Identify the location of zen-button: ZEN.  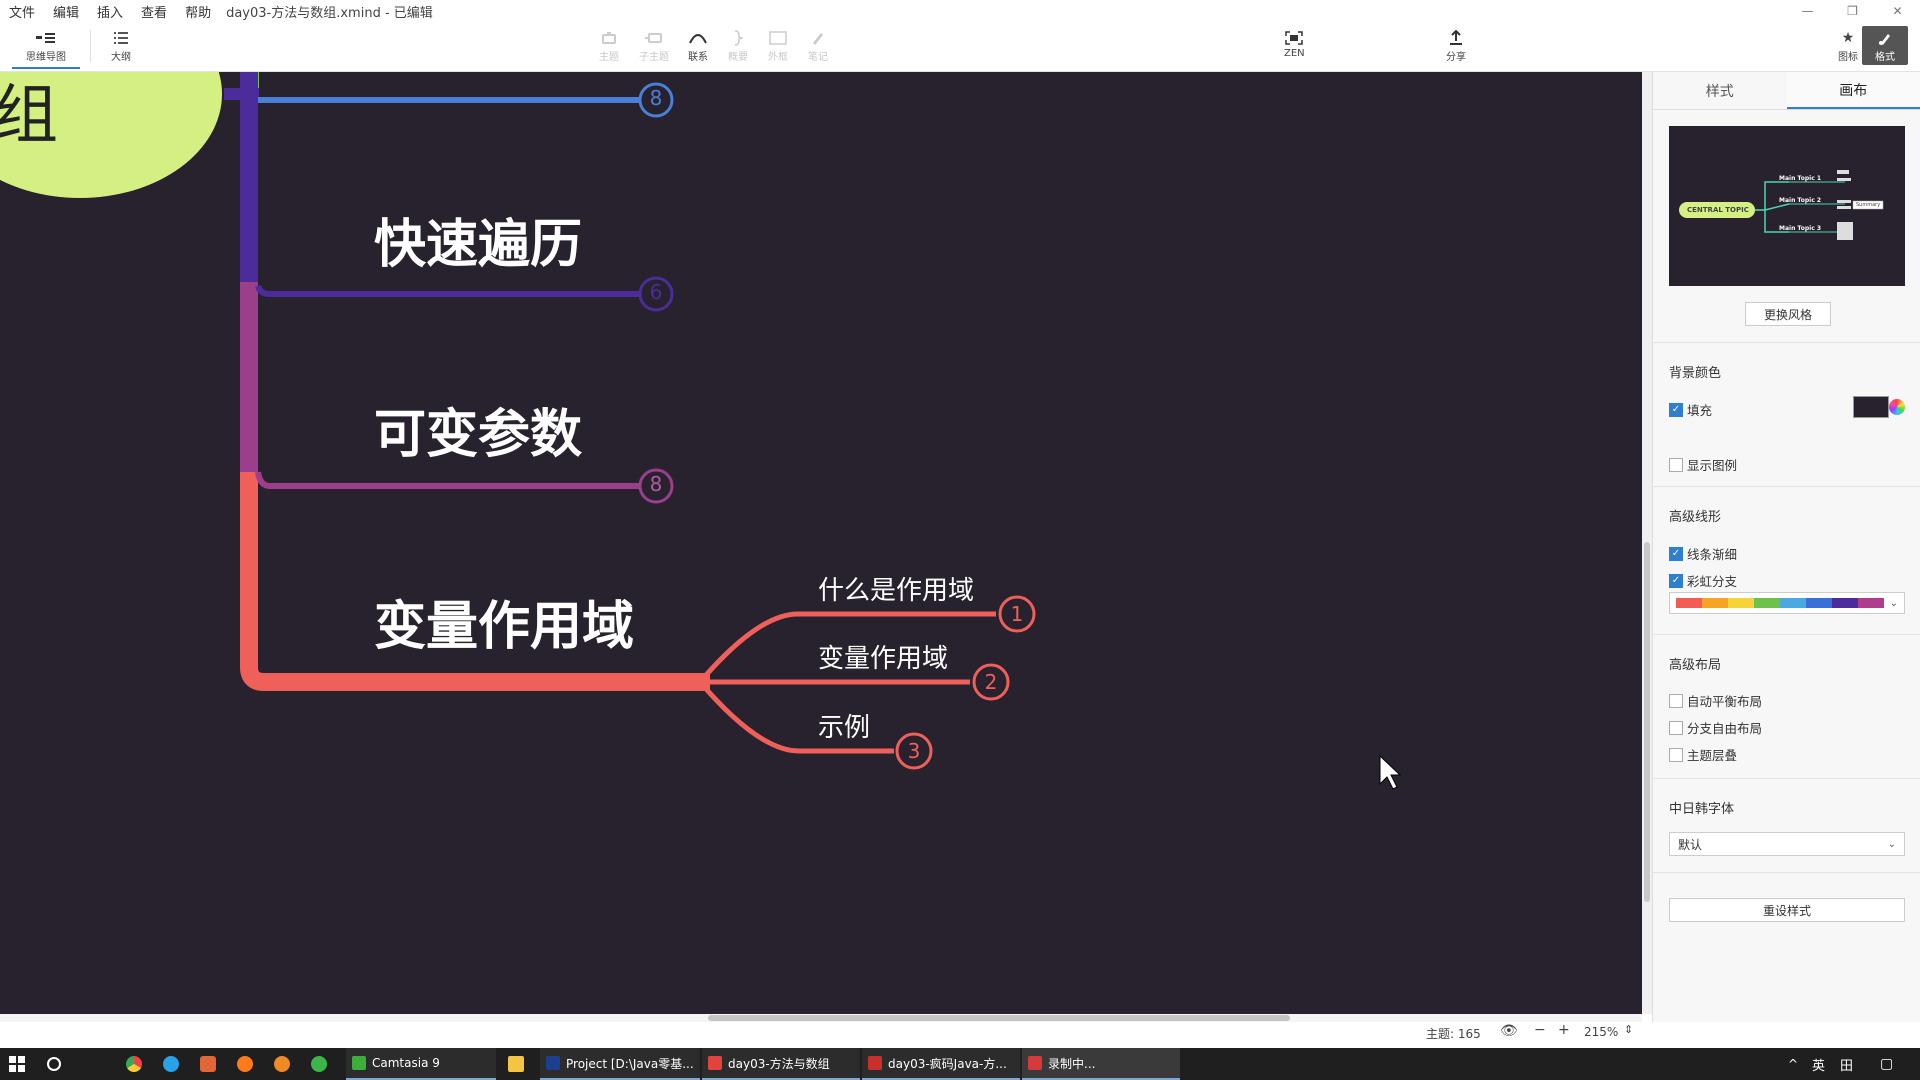
(1294, 43).